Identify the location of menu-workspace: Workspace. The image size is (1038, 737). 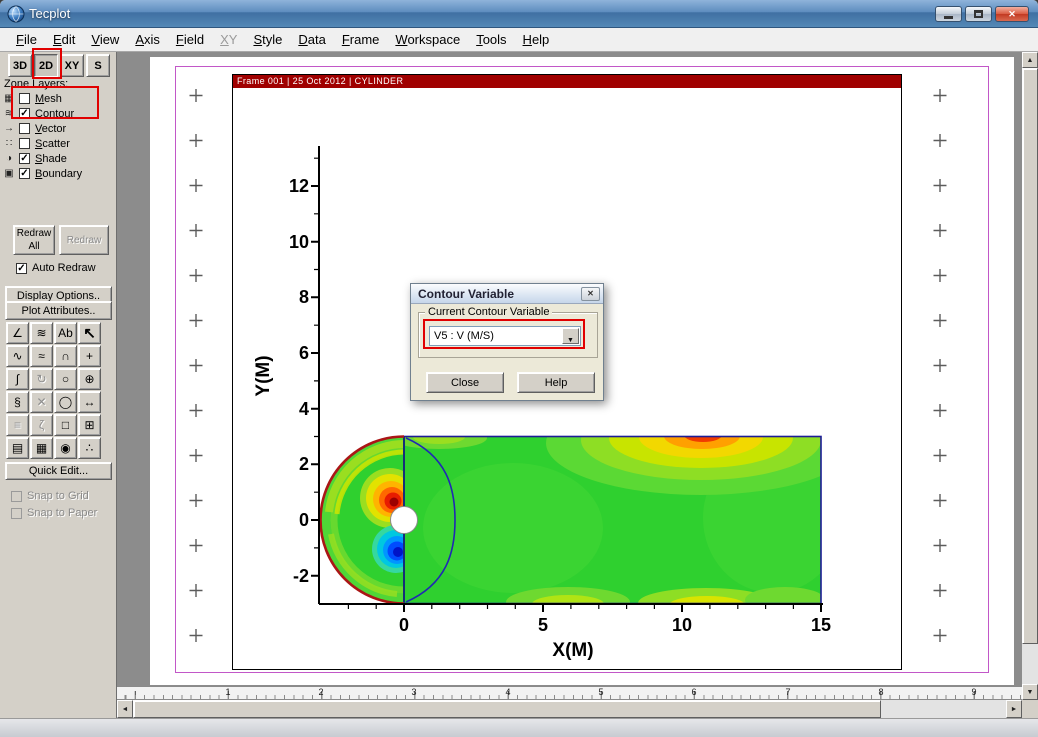
(427, 39).